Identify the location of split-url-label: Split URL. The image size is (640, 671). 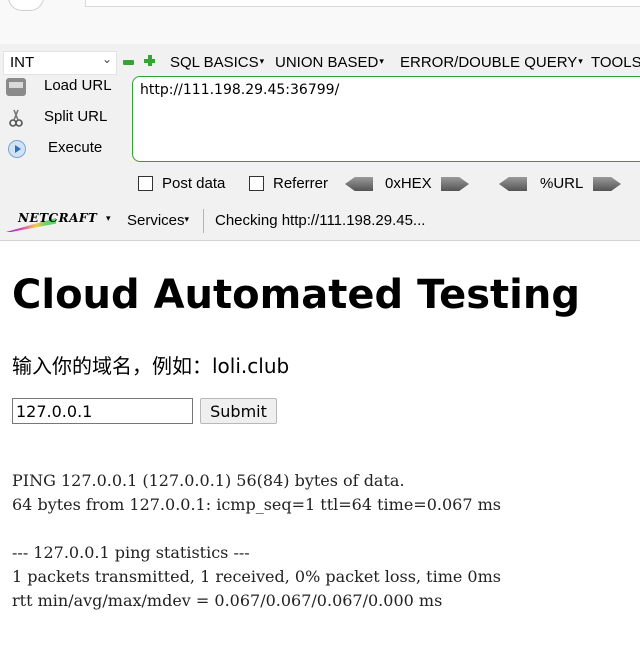
(76, 116).